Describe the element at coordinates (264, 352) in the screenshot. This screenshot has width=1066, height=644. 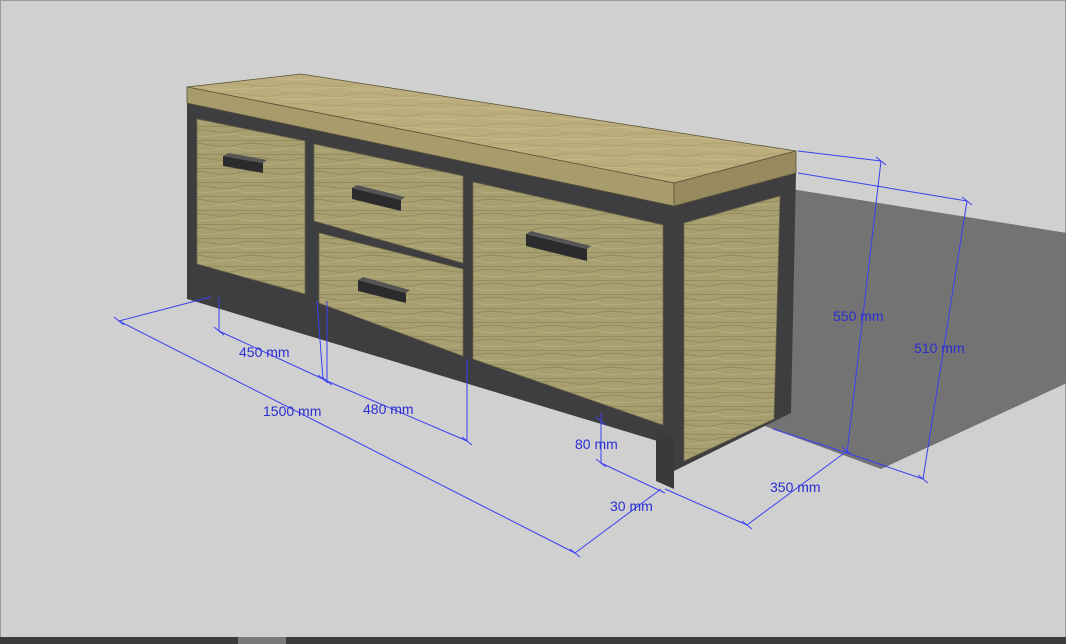
I see `dim-label-450: 450 mm` at that location.